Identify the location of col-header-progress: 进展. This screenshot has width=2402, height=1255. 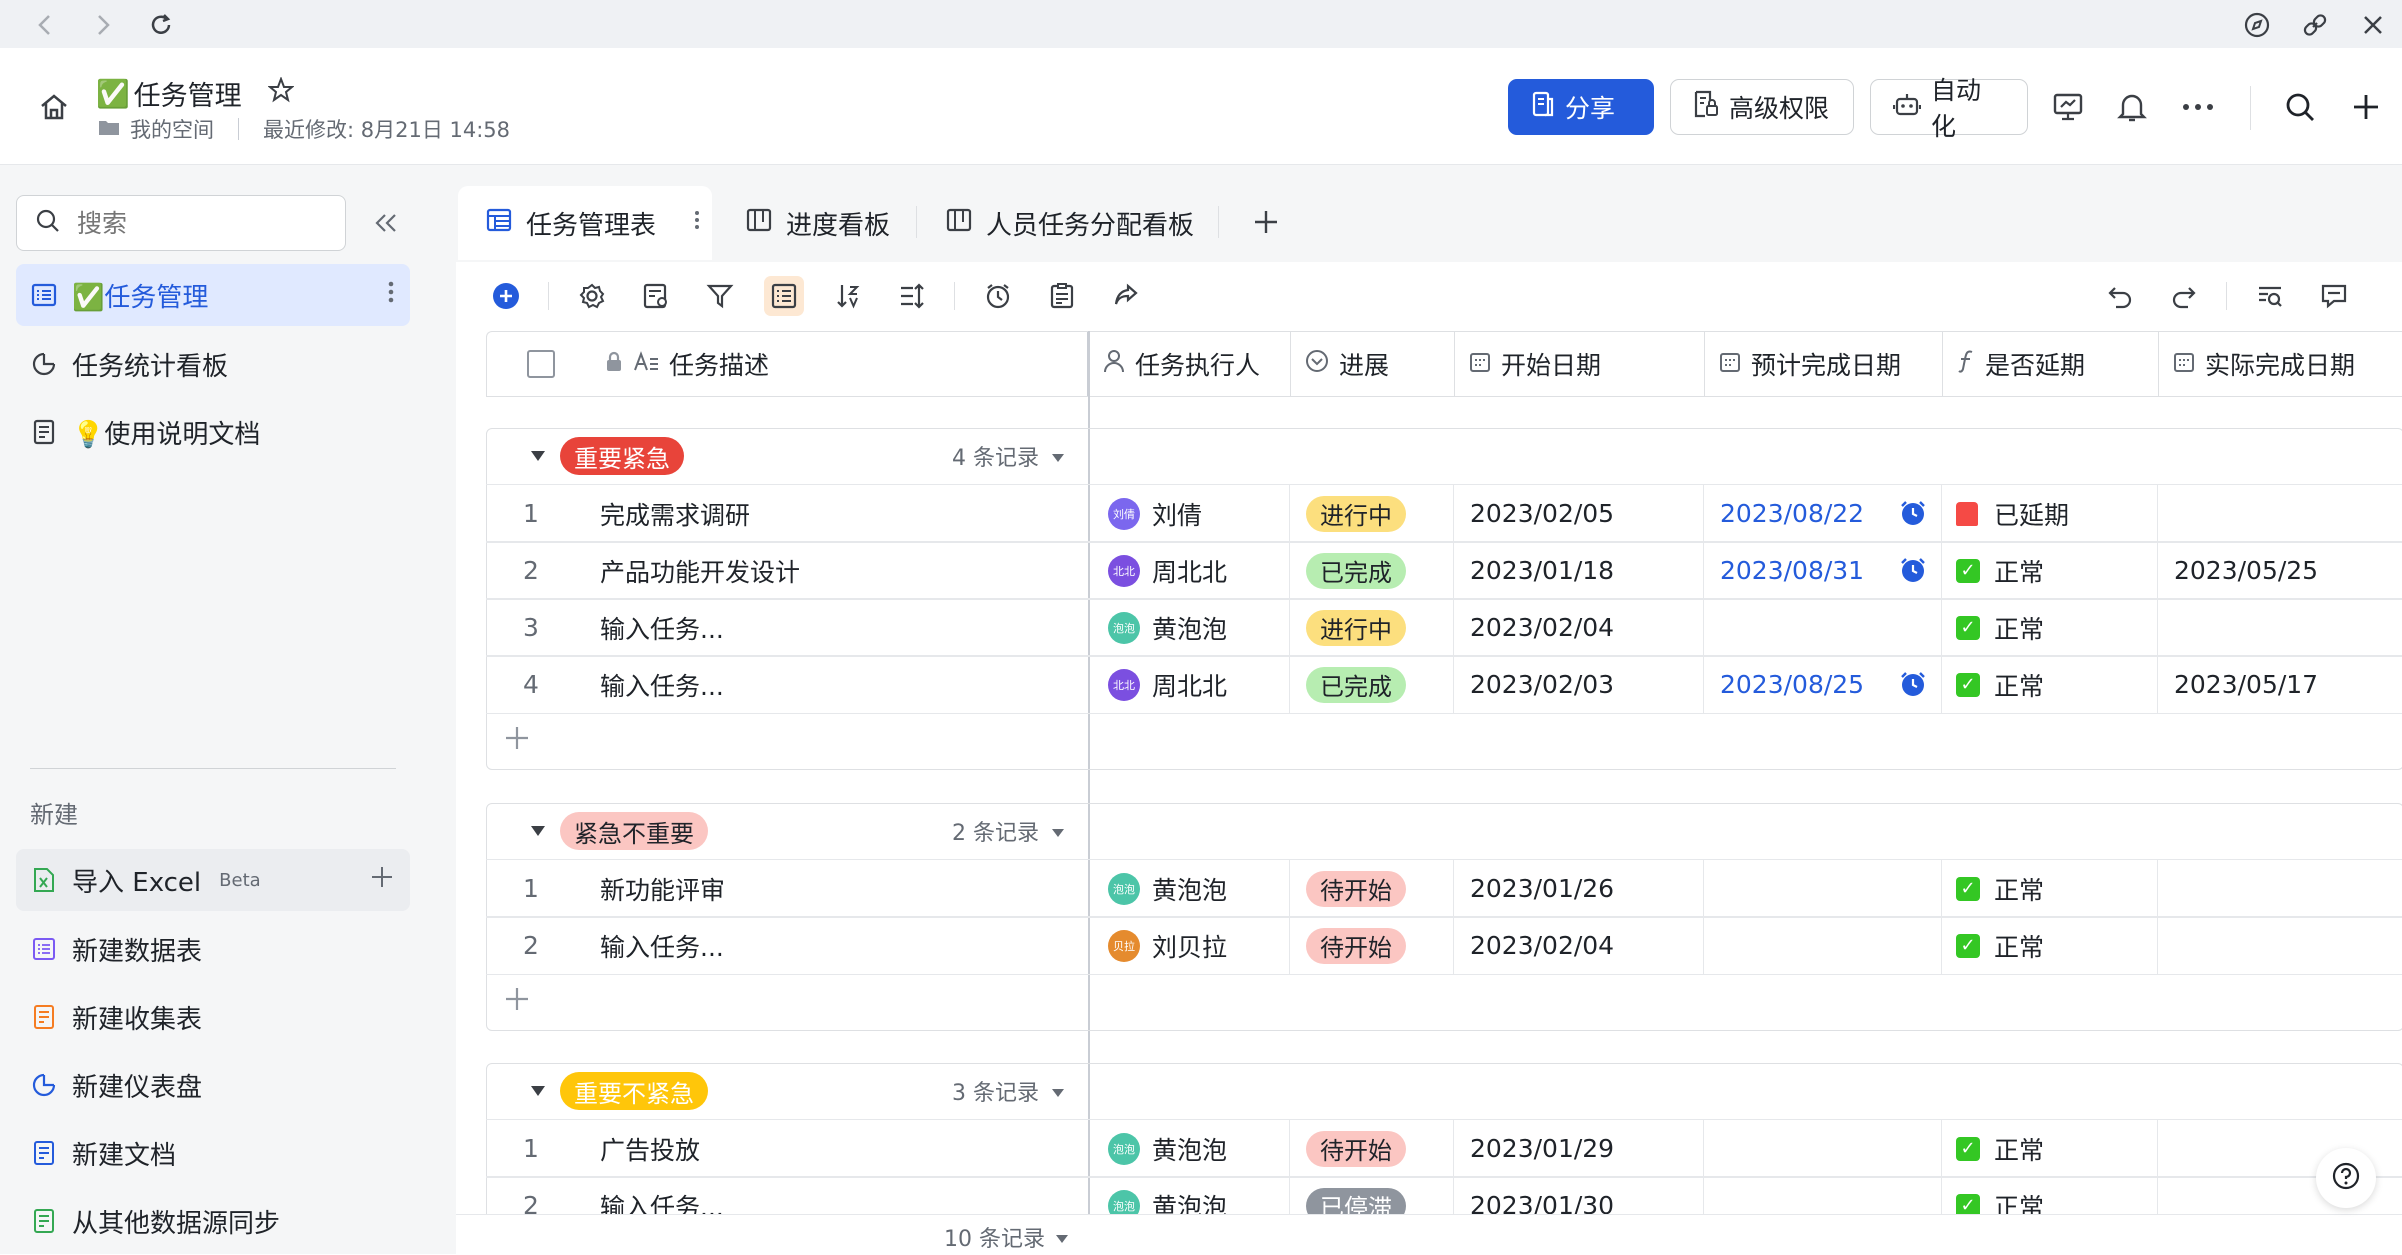
(1373, 364).